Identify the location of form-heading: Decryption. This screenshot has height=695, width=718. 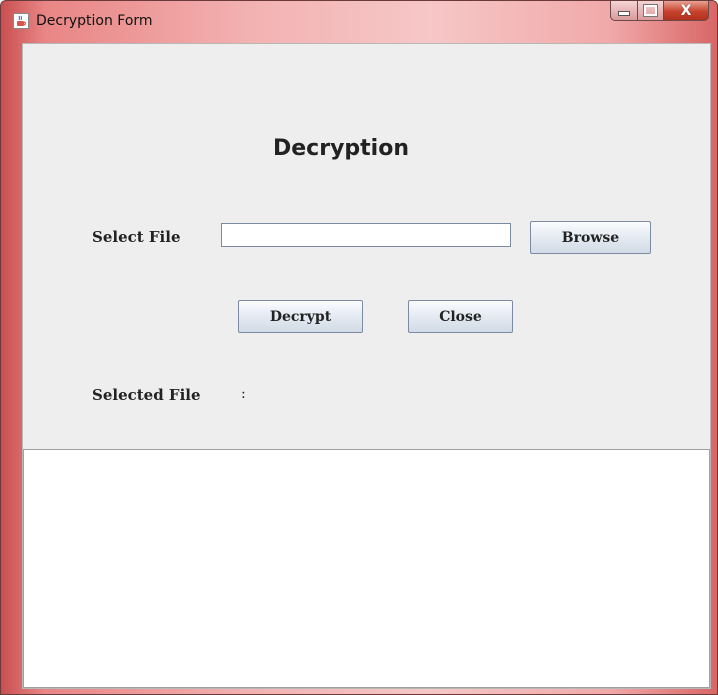
(341, 148).